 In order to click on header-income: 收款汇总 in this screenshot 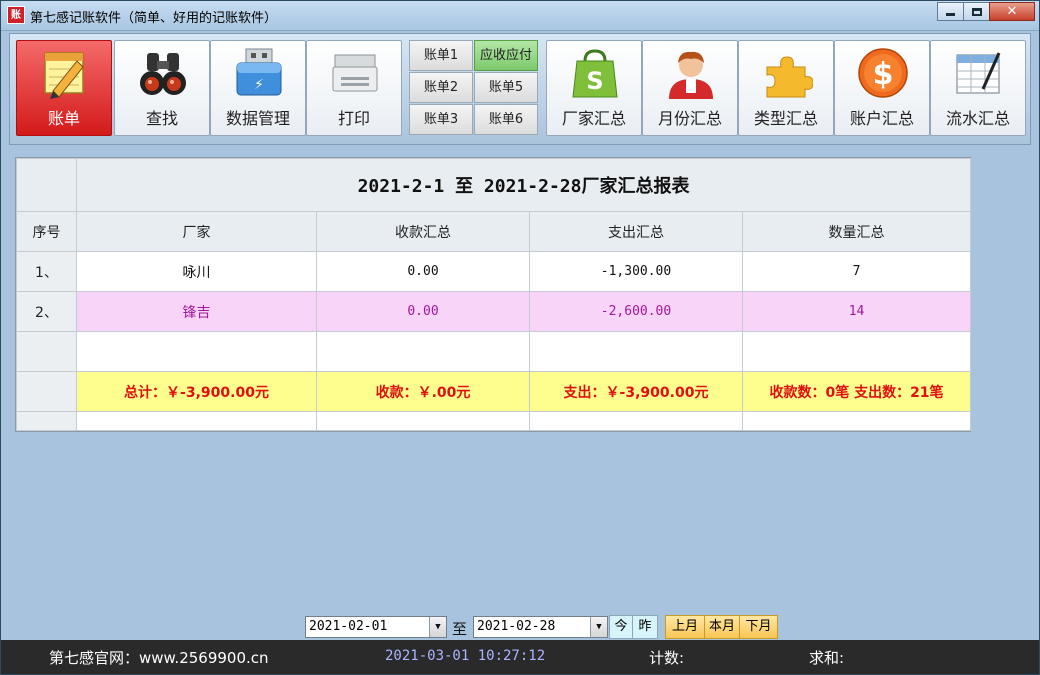, I will do `click(423, 231)`.